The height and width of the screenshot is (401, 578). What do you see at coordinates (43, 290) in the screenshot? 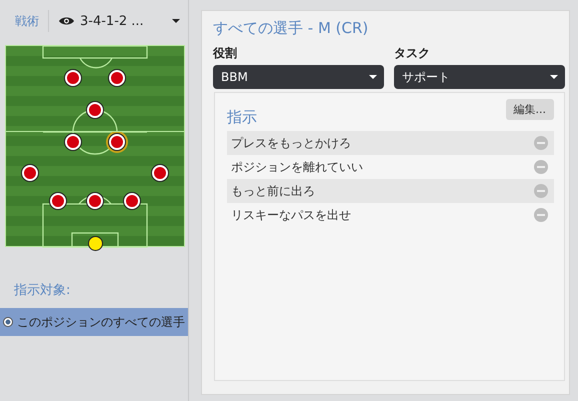
I see `target-heading: 指示対象:` at bounding box center [43, 290].